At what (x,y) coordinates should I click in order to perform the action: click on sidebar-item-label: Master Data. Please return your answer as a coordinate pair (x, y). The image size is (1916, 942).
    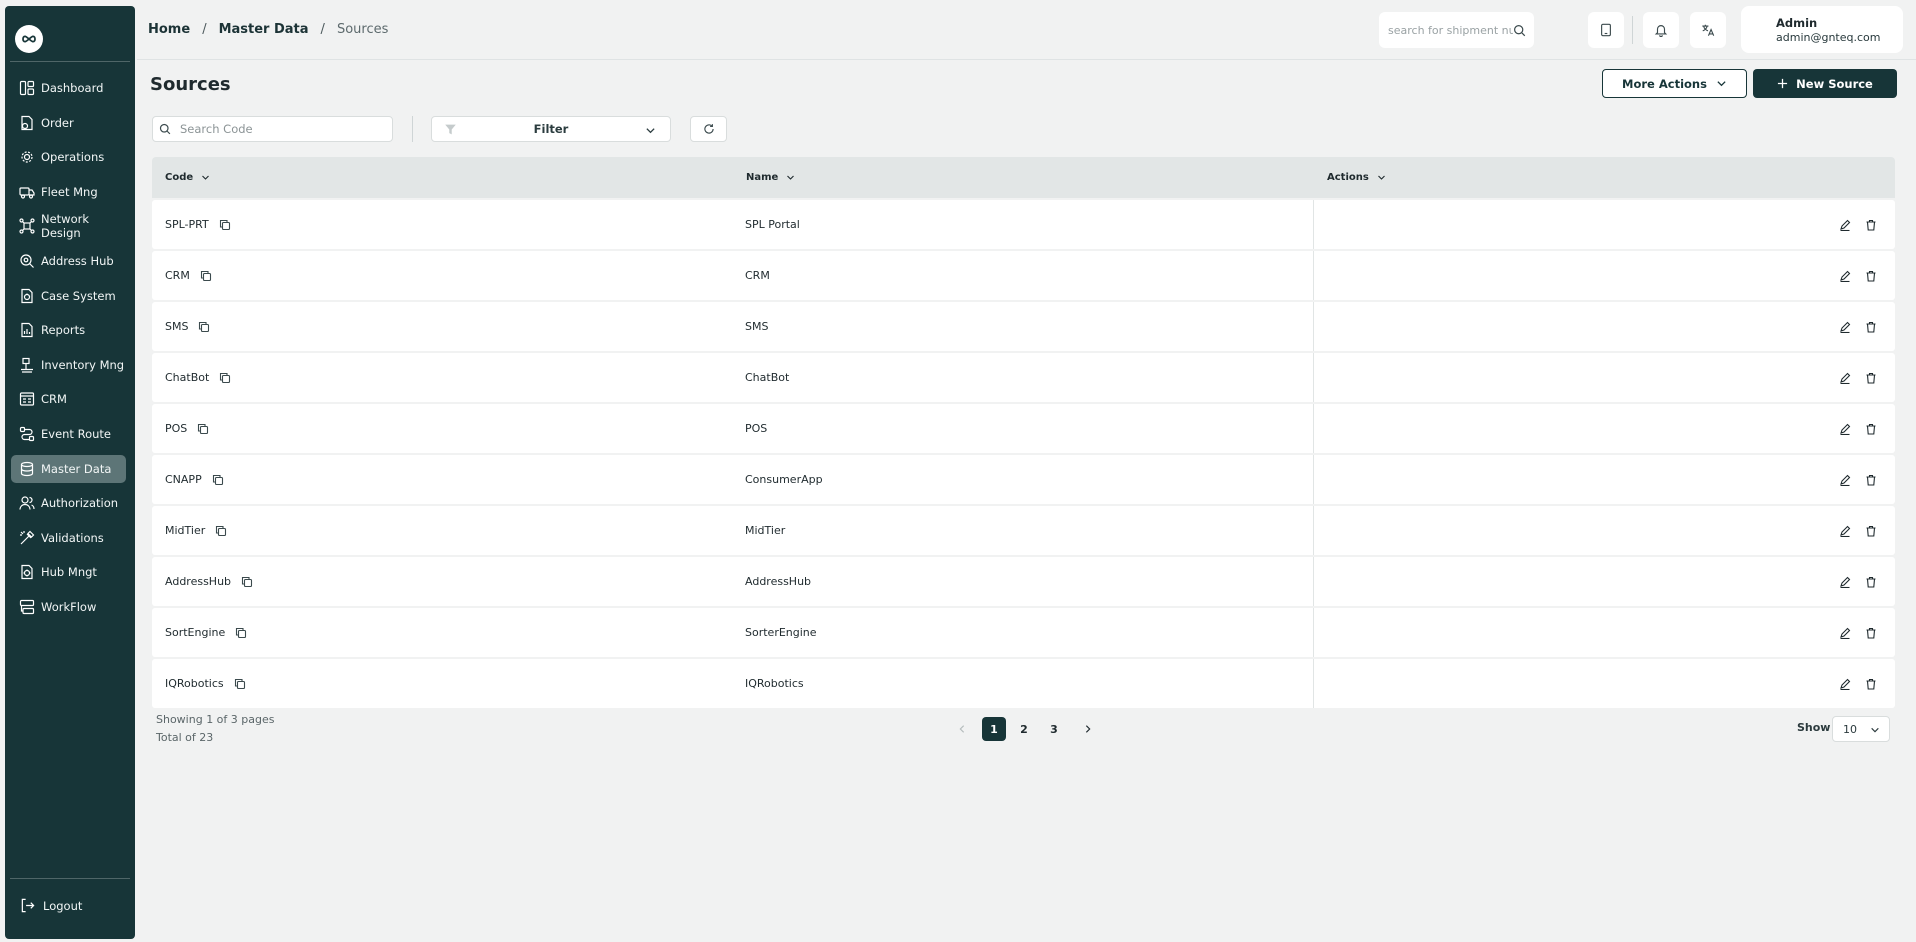
    Looking at the image, I should click on (76, 468).